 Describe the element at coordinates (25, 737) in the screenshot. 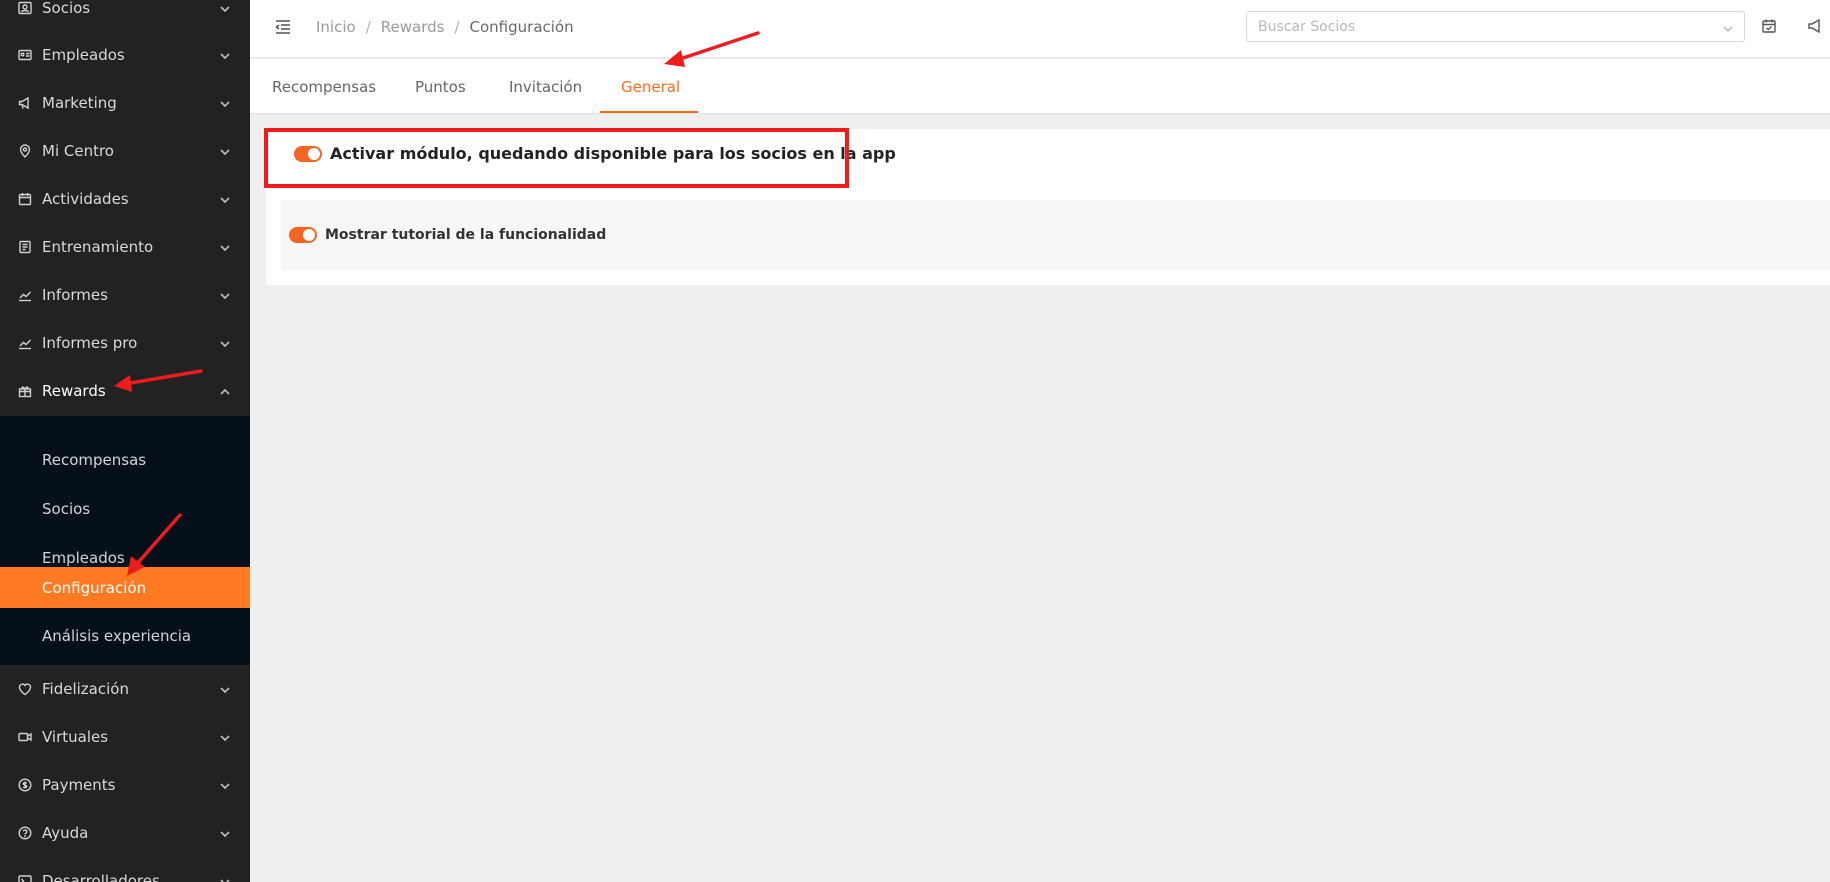

I see `video-icon` at that location.